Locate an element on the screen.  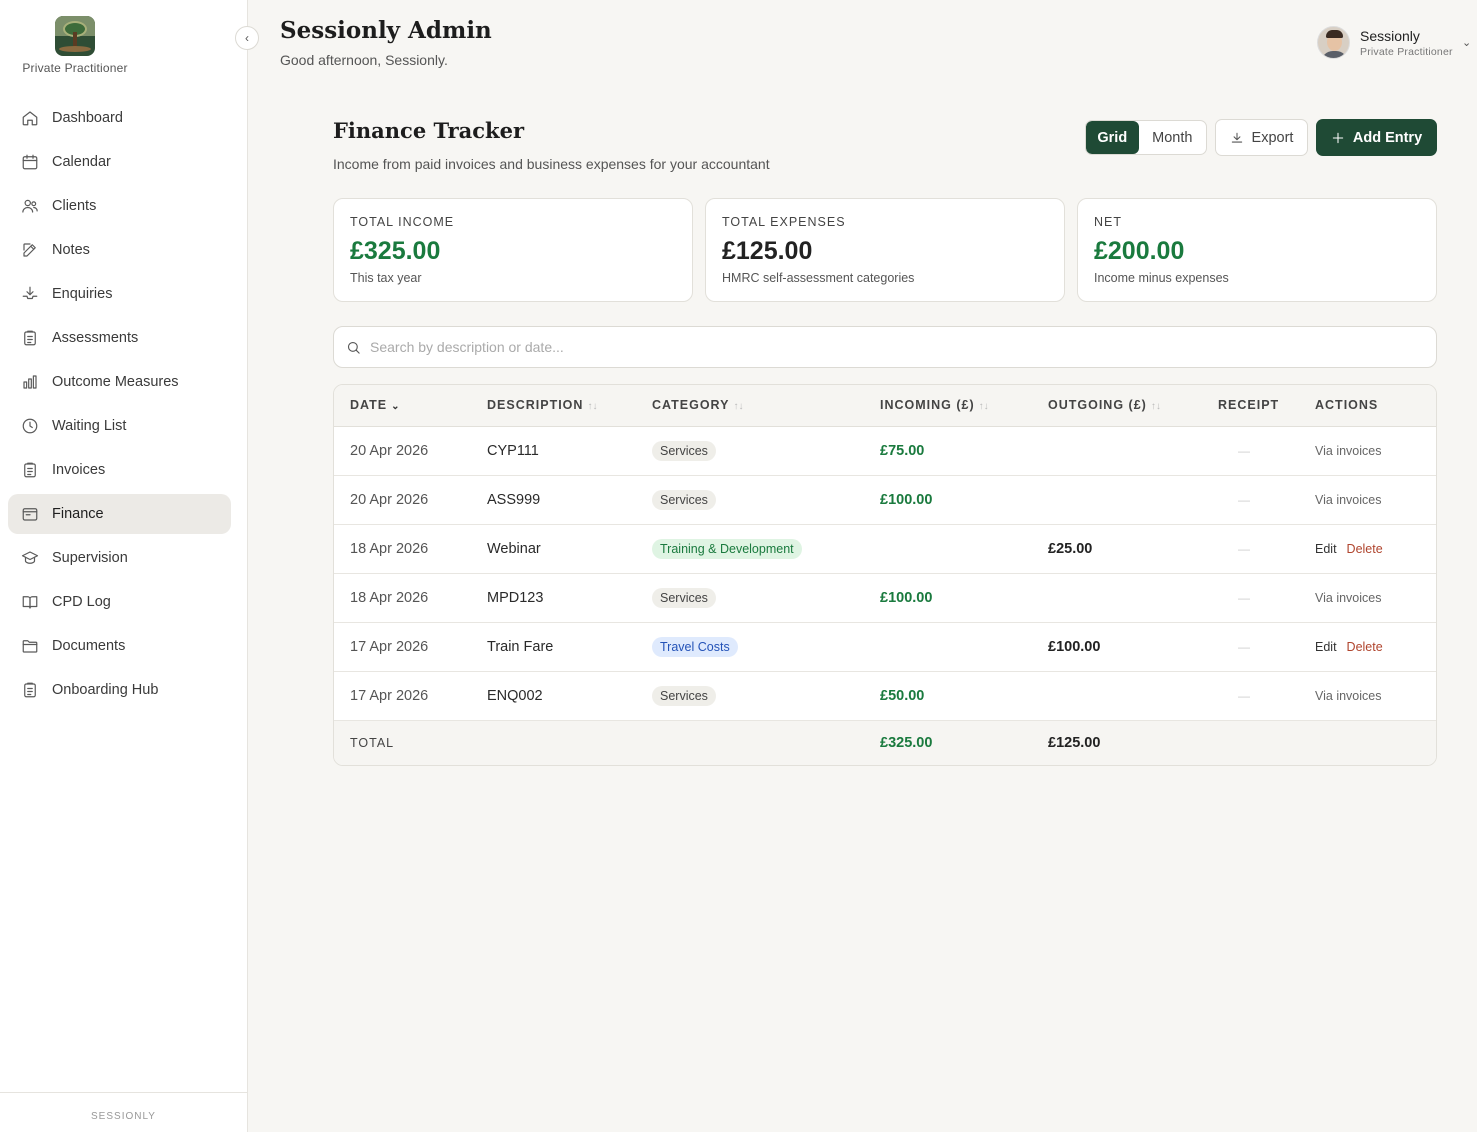
user-menu: Sessionly Private Practitioner is located at coordinates (1385, 42).